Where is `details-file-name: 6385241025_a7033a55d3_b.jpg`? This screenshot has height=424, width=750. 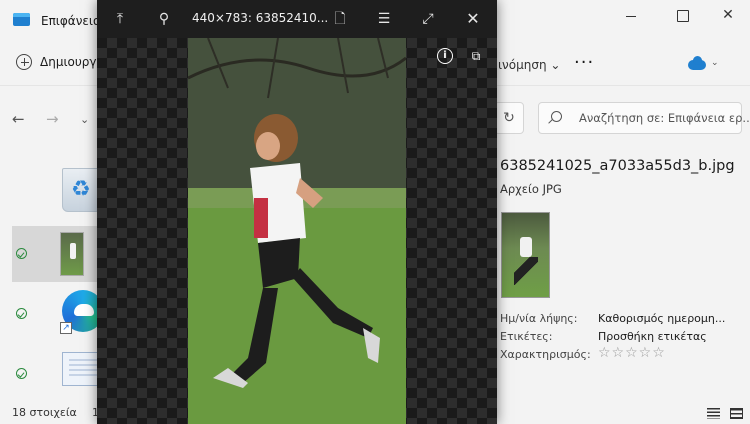 details-file-name: 6385241025_a7033a55d3_b.jpg is located at coordinates (617, 166).